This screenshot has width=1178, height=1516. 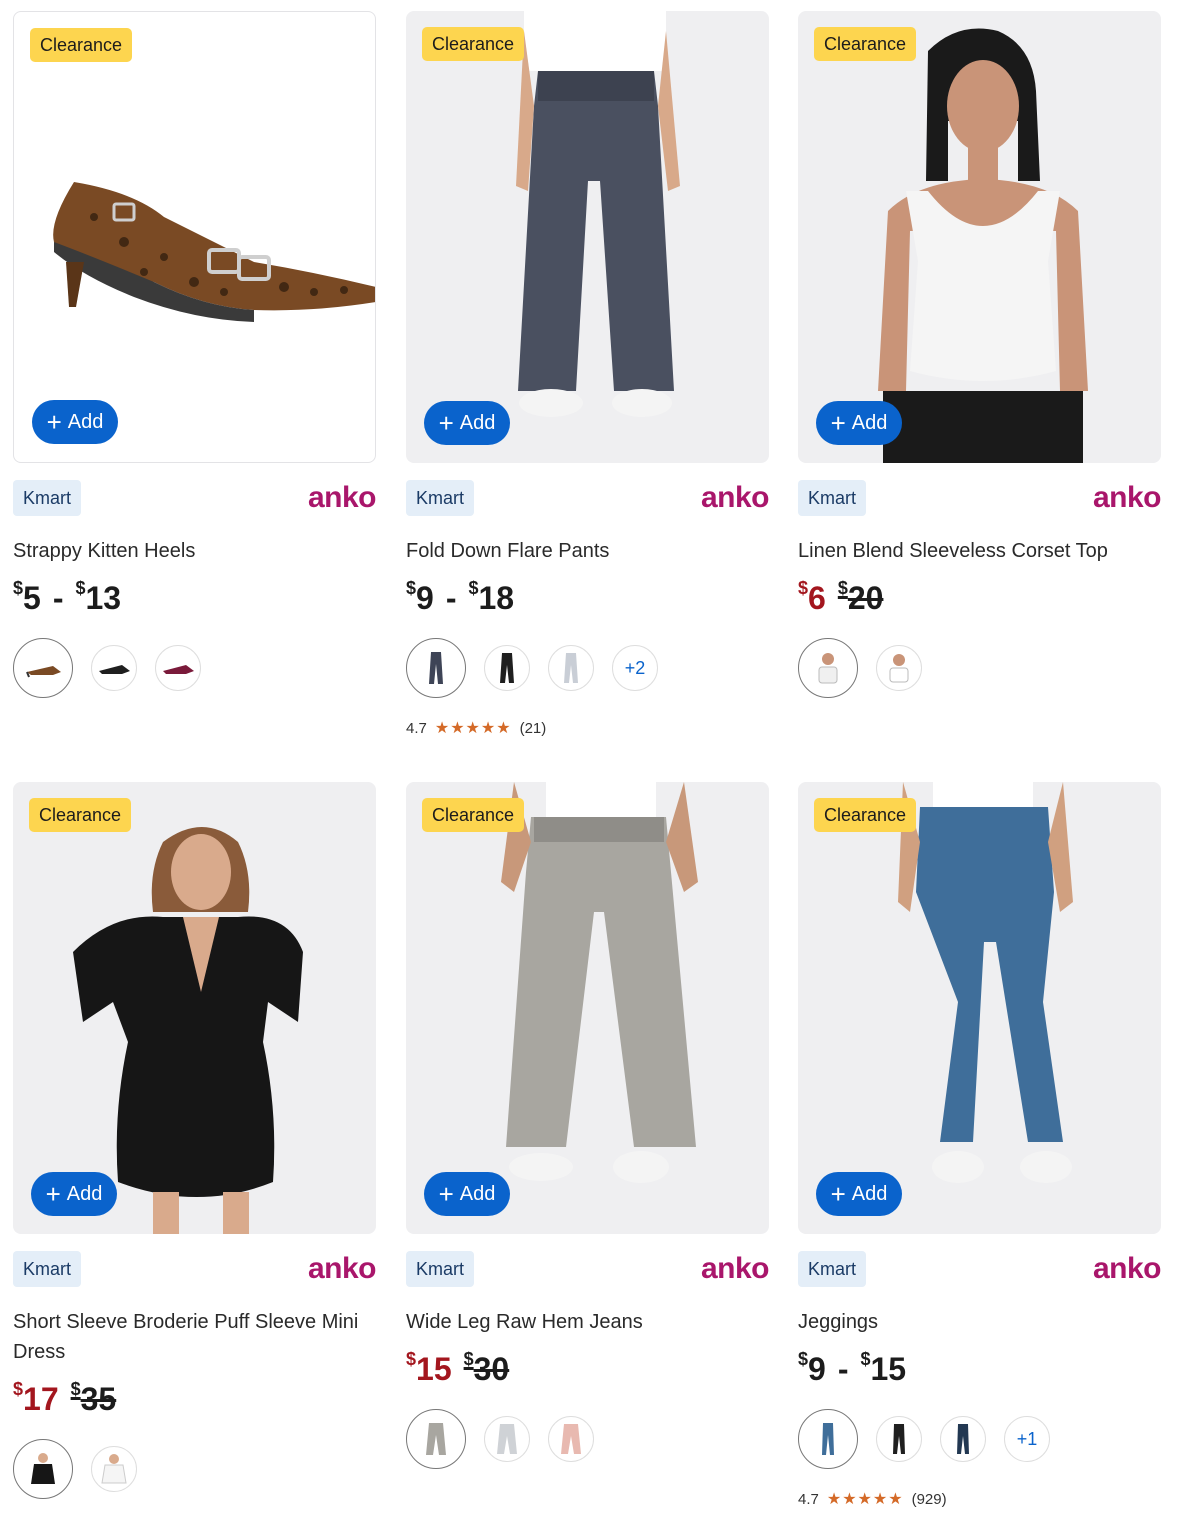 I want to click on rating-count: (929), so click(x=929, y=1499).